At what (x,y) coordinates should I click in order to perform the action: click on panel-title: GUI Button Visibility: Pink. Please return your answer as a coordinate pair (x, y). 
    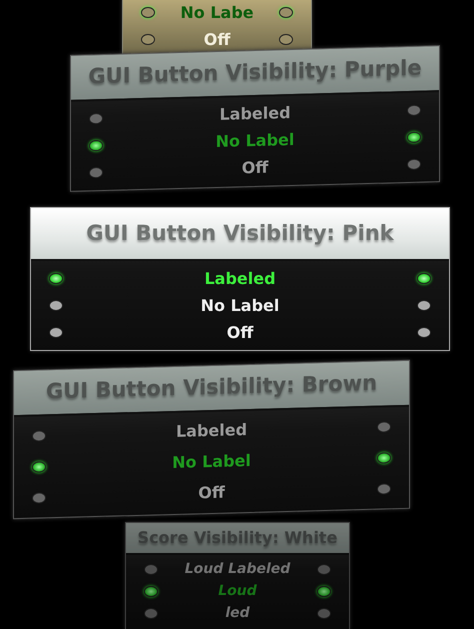
    Looking at the image, I should click on (240, 232).